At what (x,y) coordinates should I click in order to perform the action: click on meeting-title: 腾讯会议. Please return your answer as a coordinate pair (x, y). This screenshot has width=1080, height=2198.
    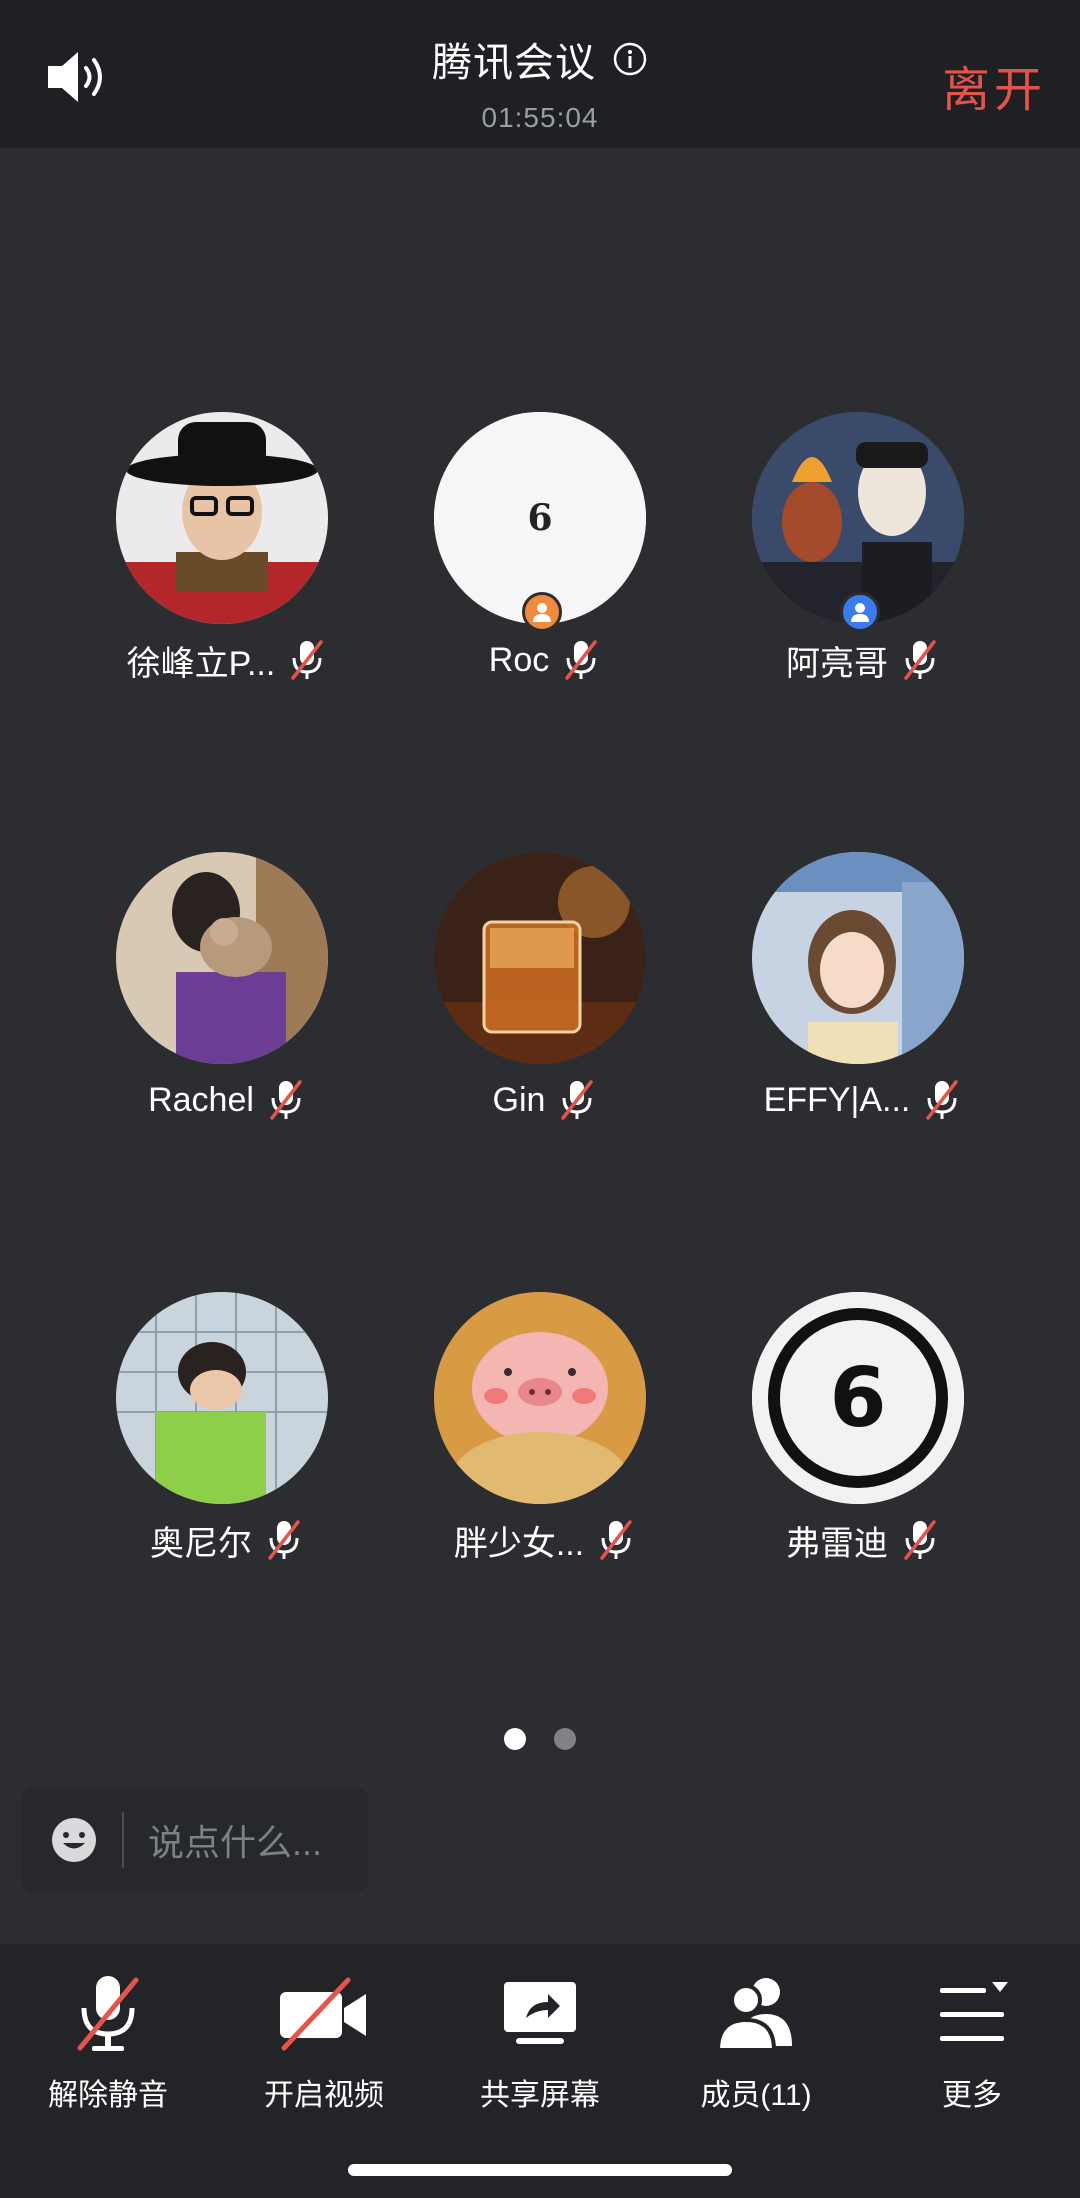
    Looking at the image, I should click on (514, 63).